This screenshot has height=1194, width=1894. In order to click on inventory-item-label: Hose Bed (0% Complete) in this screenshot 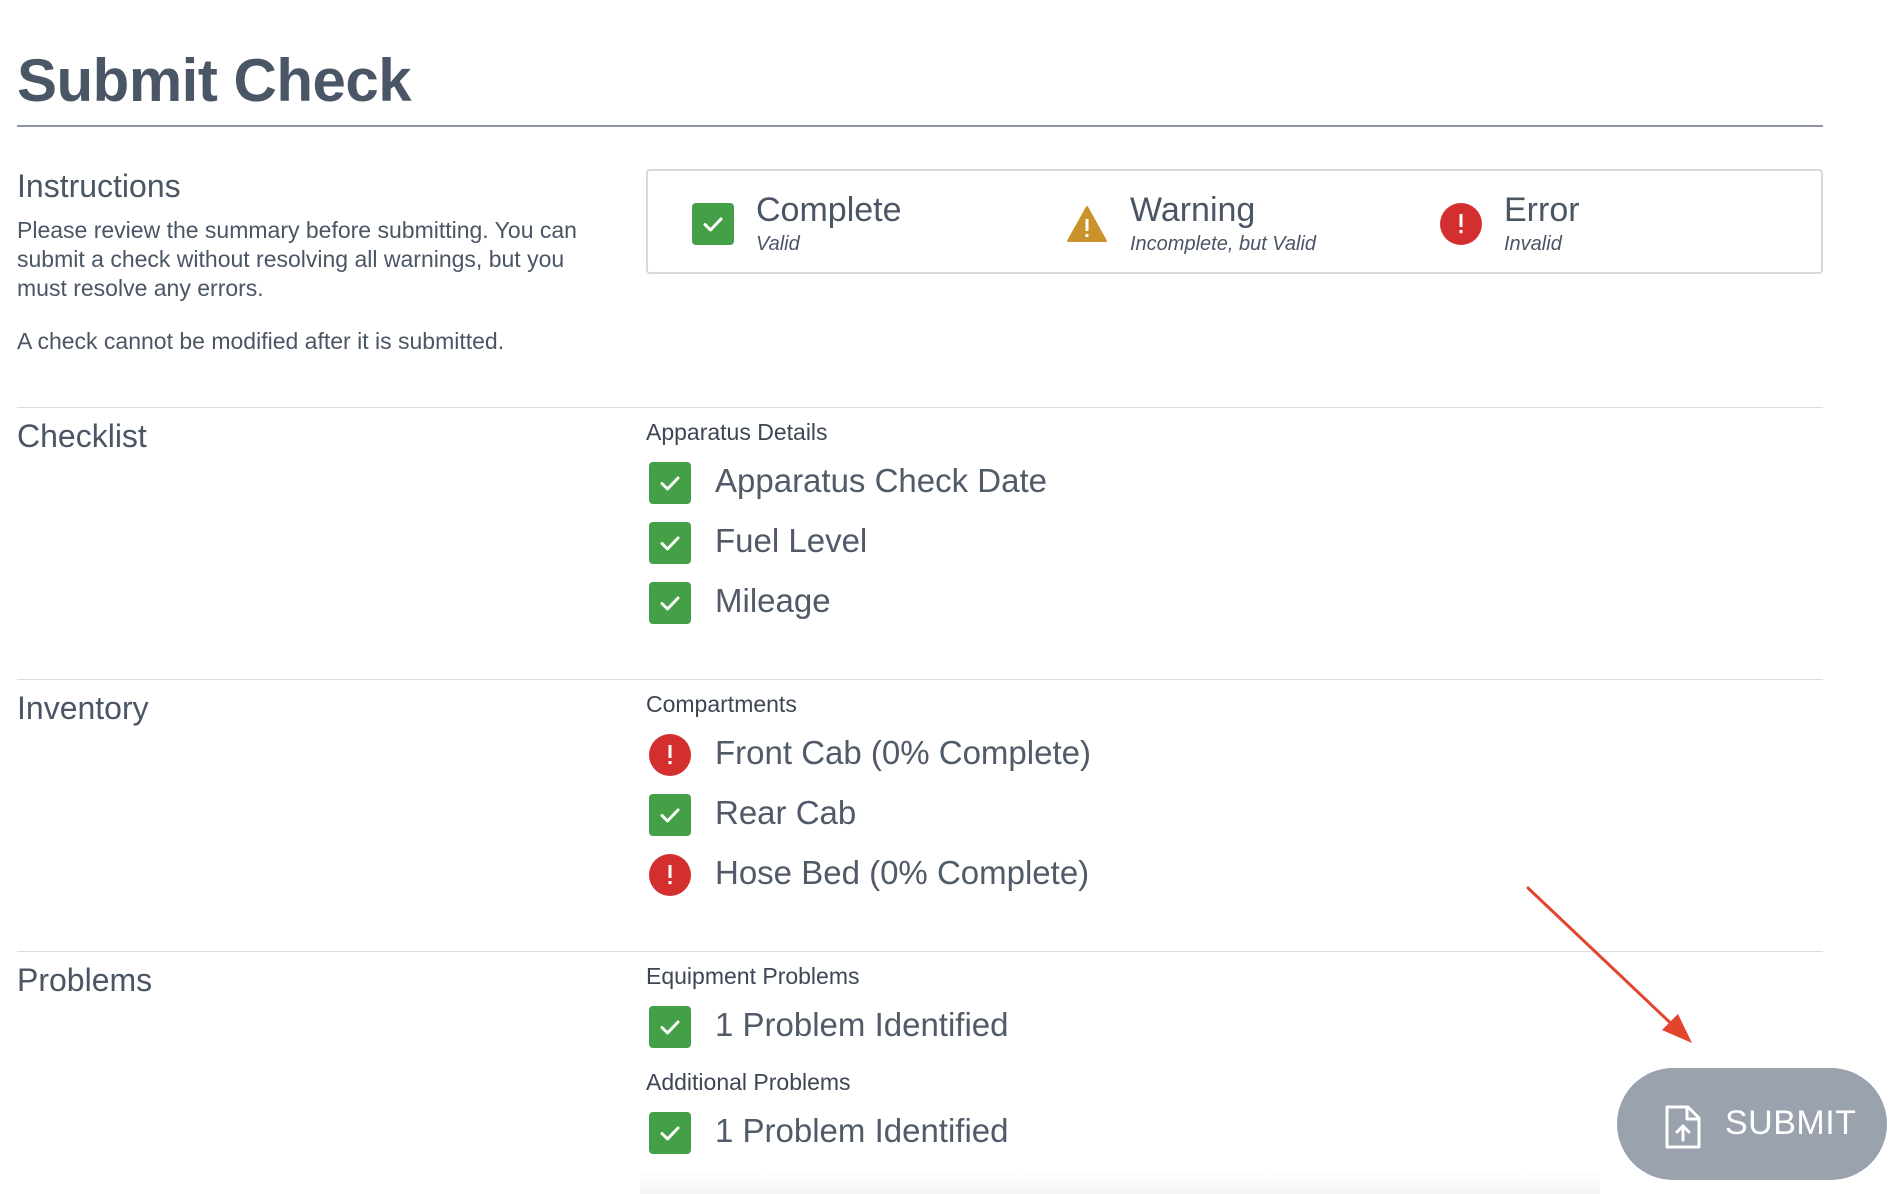, I will do `click(902, 872)`.